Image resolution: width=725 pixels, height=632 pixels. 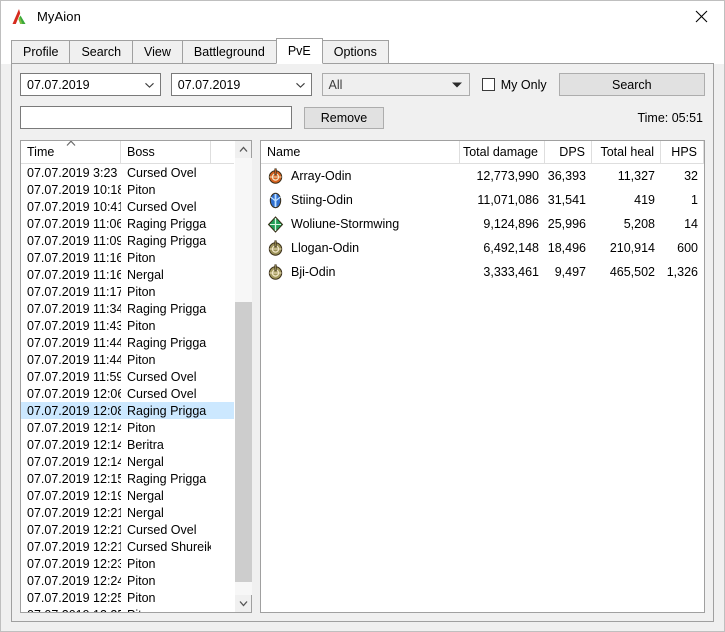 What do you see at coordinates (691, 176) in the screenshot?
I see `player-hps: 32` at bounding box center [691, 176].